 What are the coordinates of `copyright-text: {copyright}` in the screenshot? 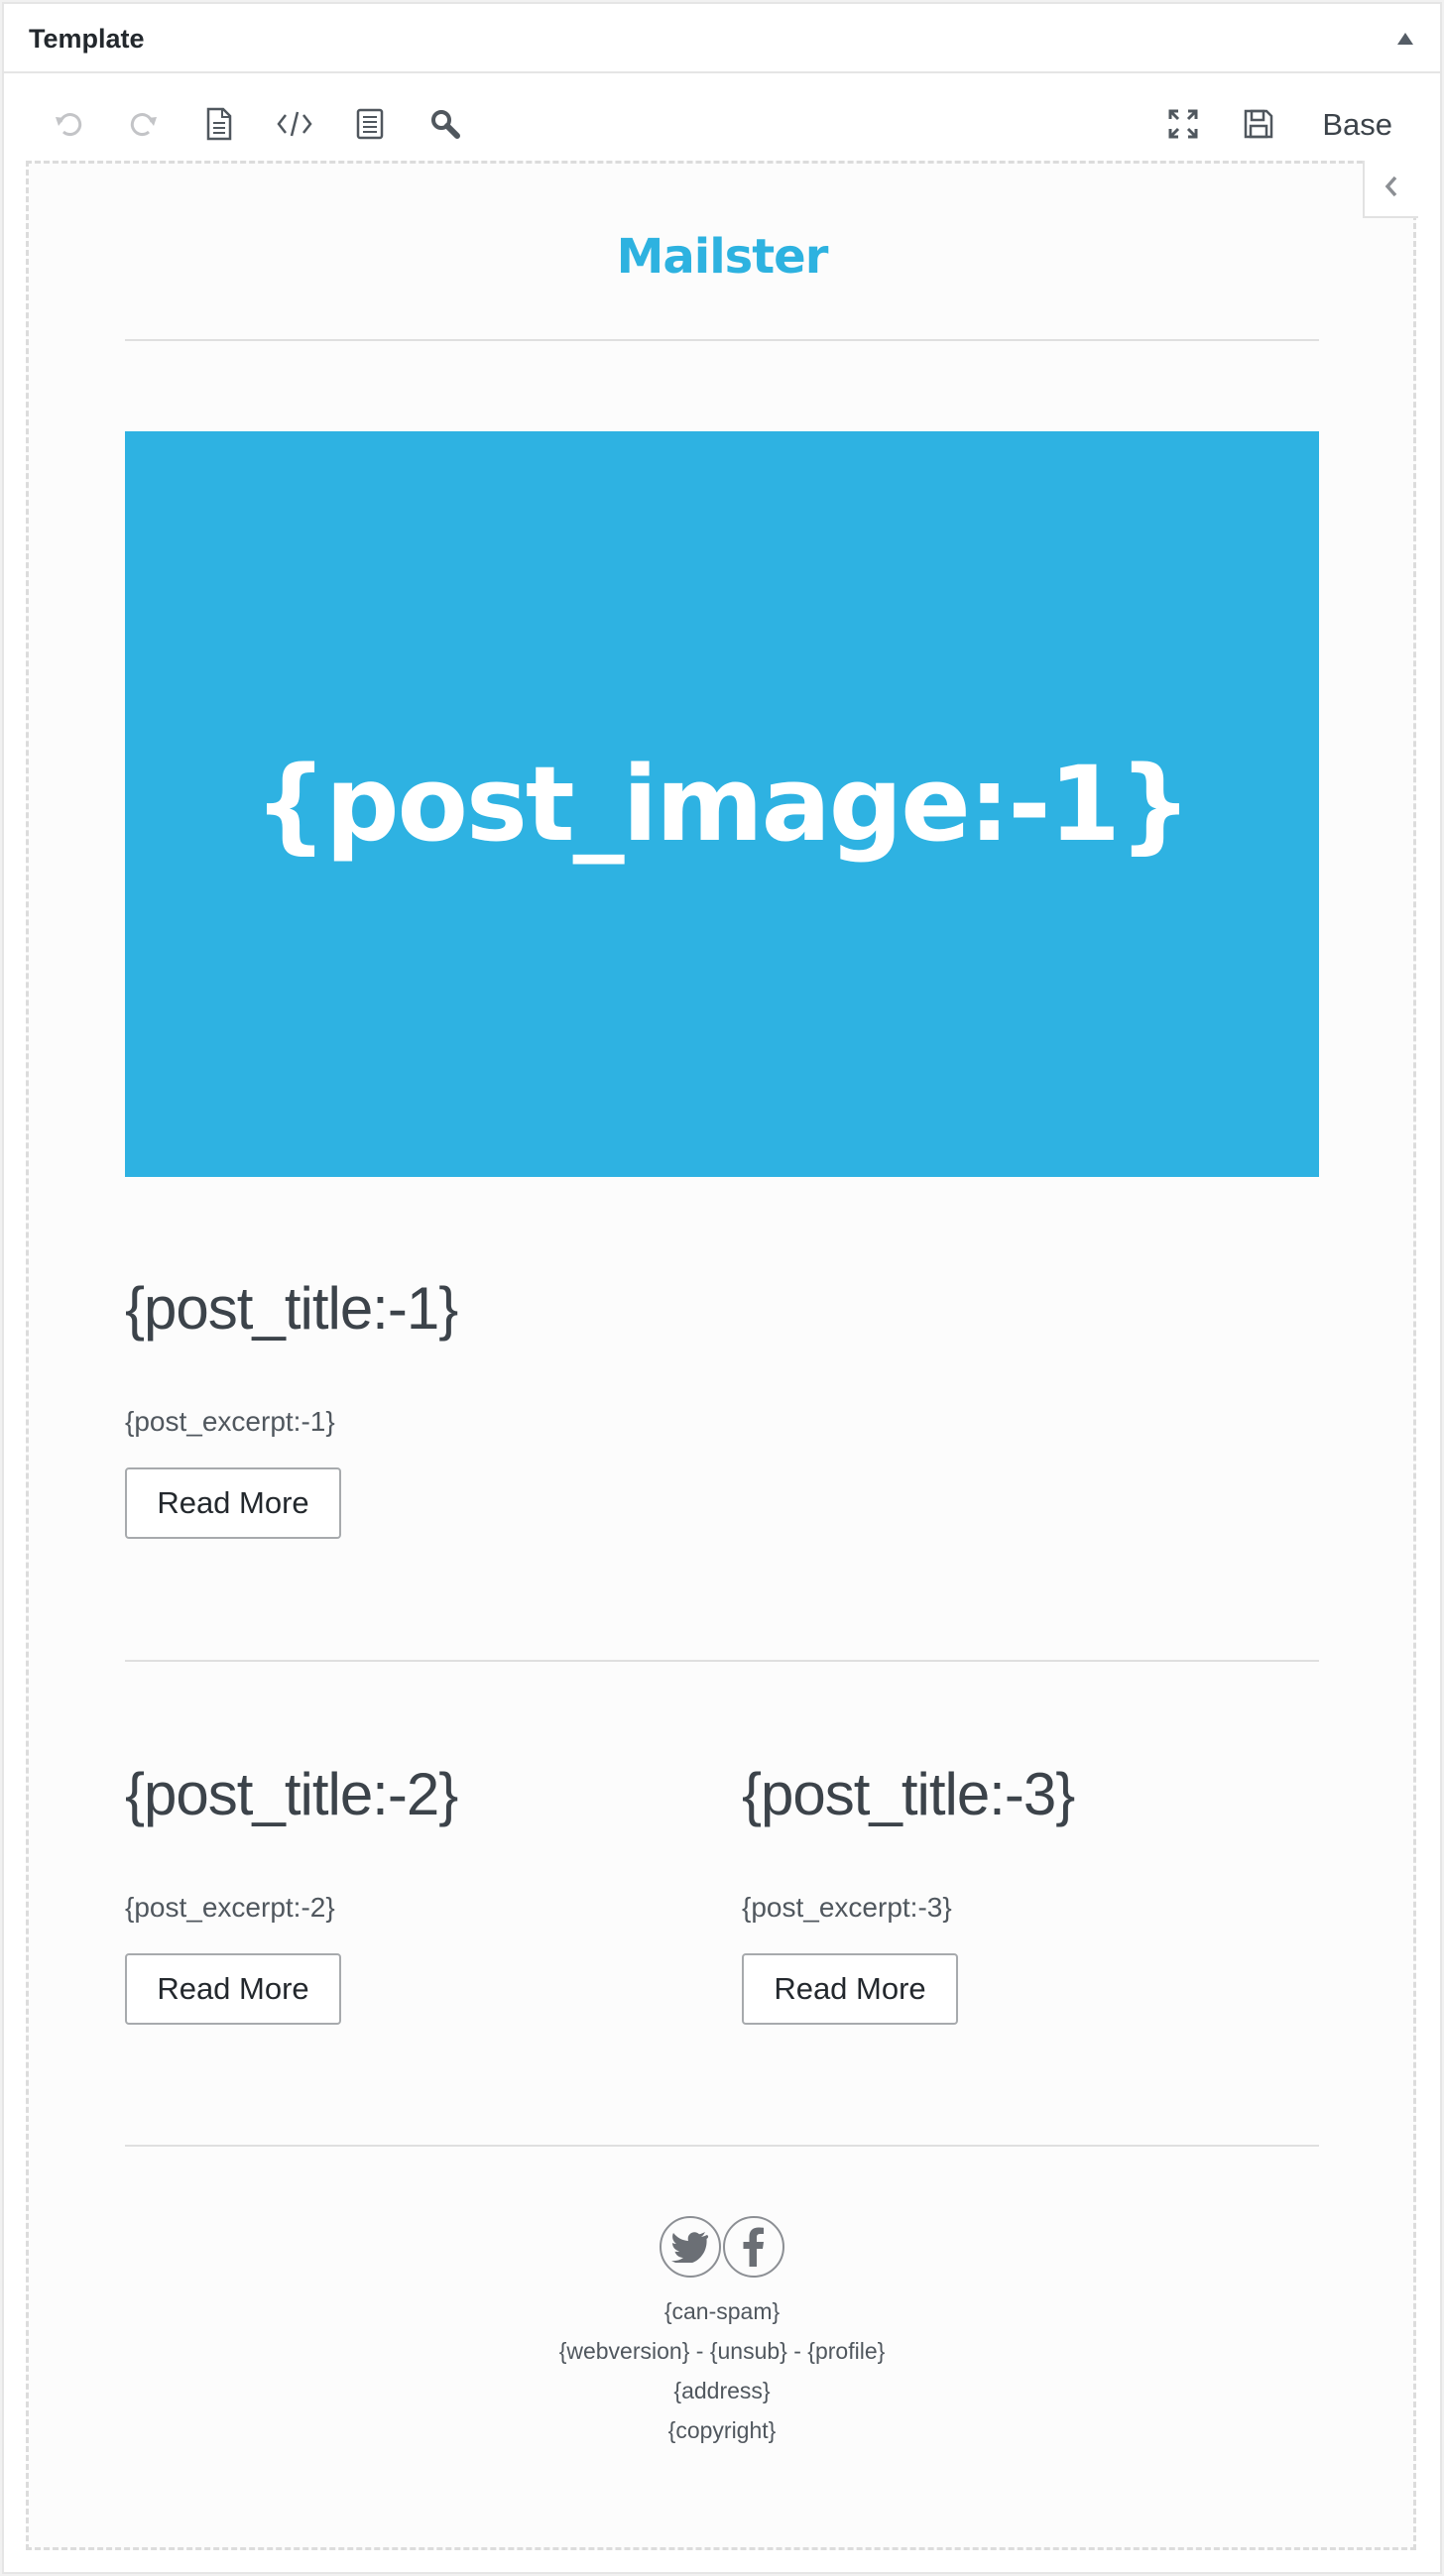 It's located at (722, 2430).